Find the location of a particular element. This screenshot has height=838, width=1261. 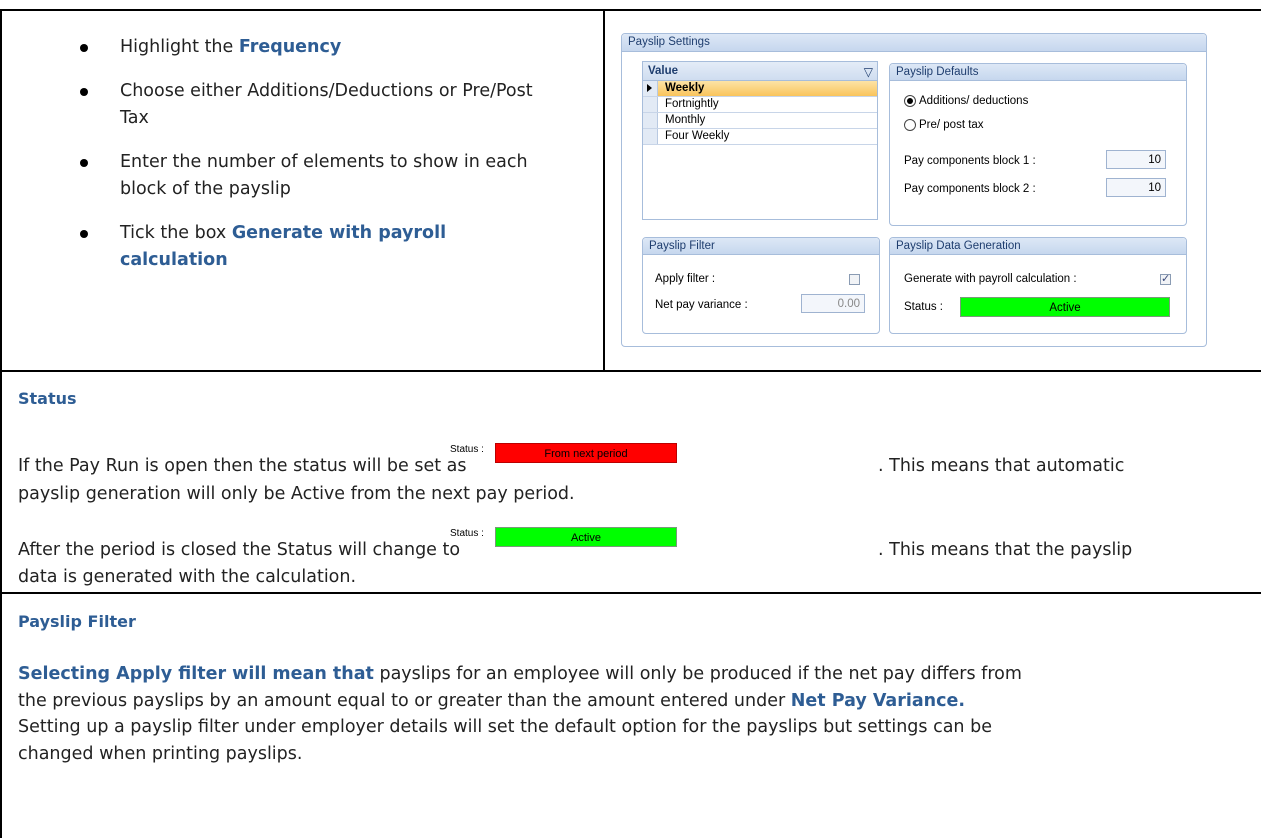

bullet-bold-text: Frequency is located at coordinates (290, 47).